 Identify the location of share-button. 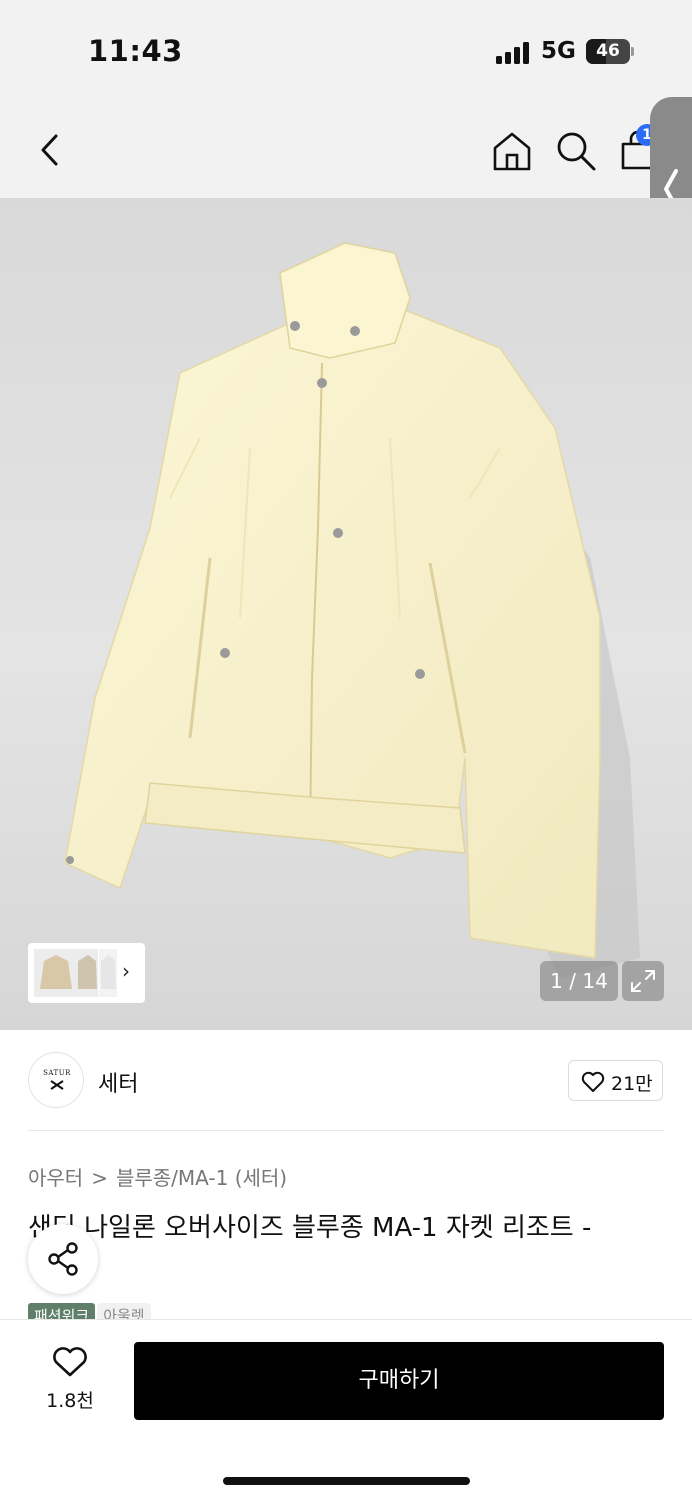
(63, 1259).